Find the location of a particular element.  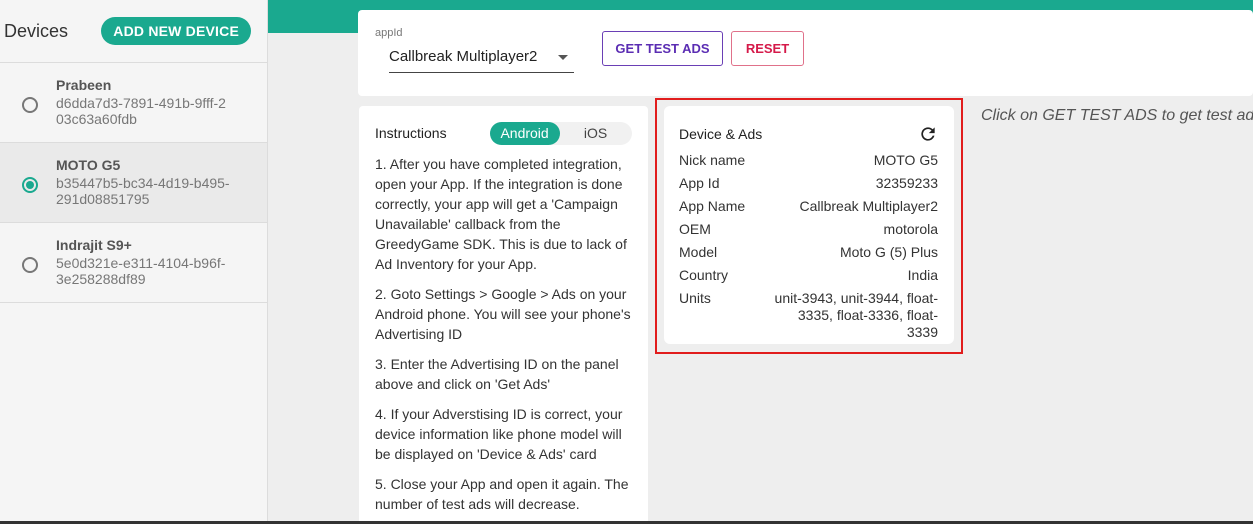

info-value: MOTO G5 is located at coordinates (905, 160).